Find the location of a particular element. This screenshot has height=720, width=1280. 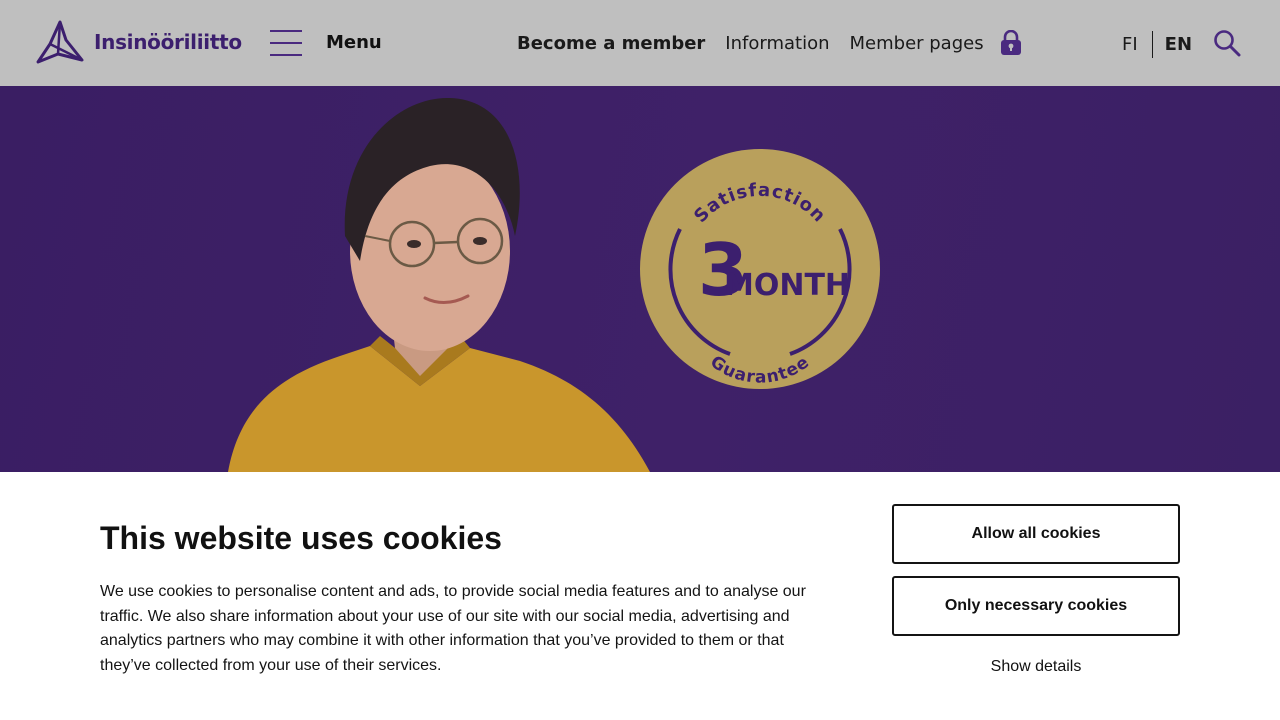

nav-information: Information is located at coordinates (777, 43).